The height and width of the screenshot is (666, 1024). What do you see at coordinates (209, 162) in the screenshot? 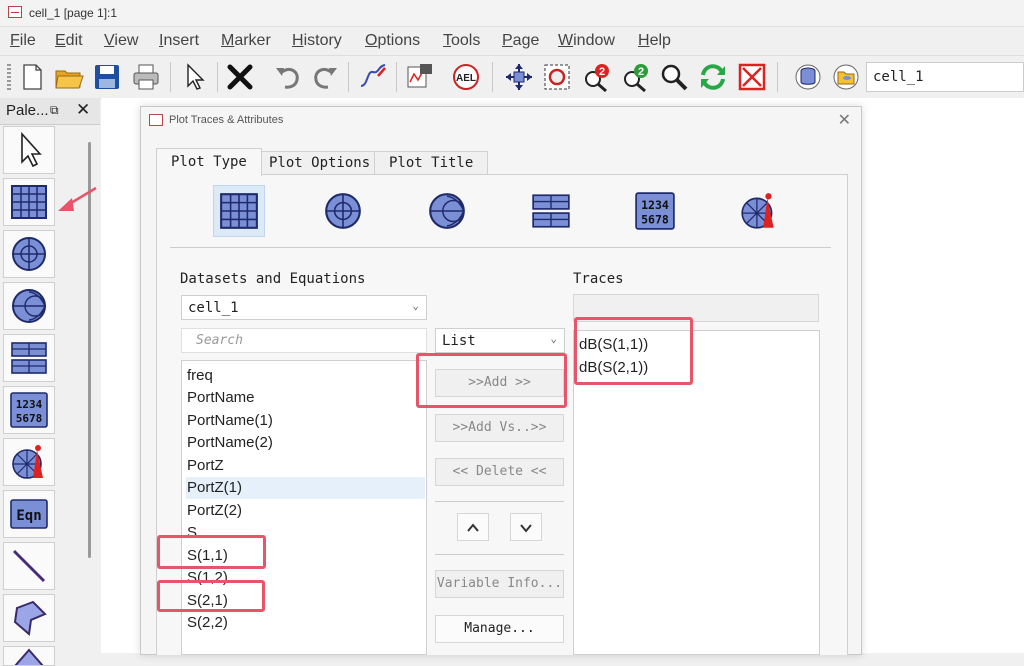
I see `tab-plot-type: Plot Type` at bounding box center [209, 162].